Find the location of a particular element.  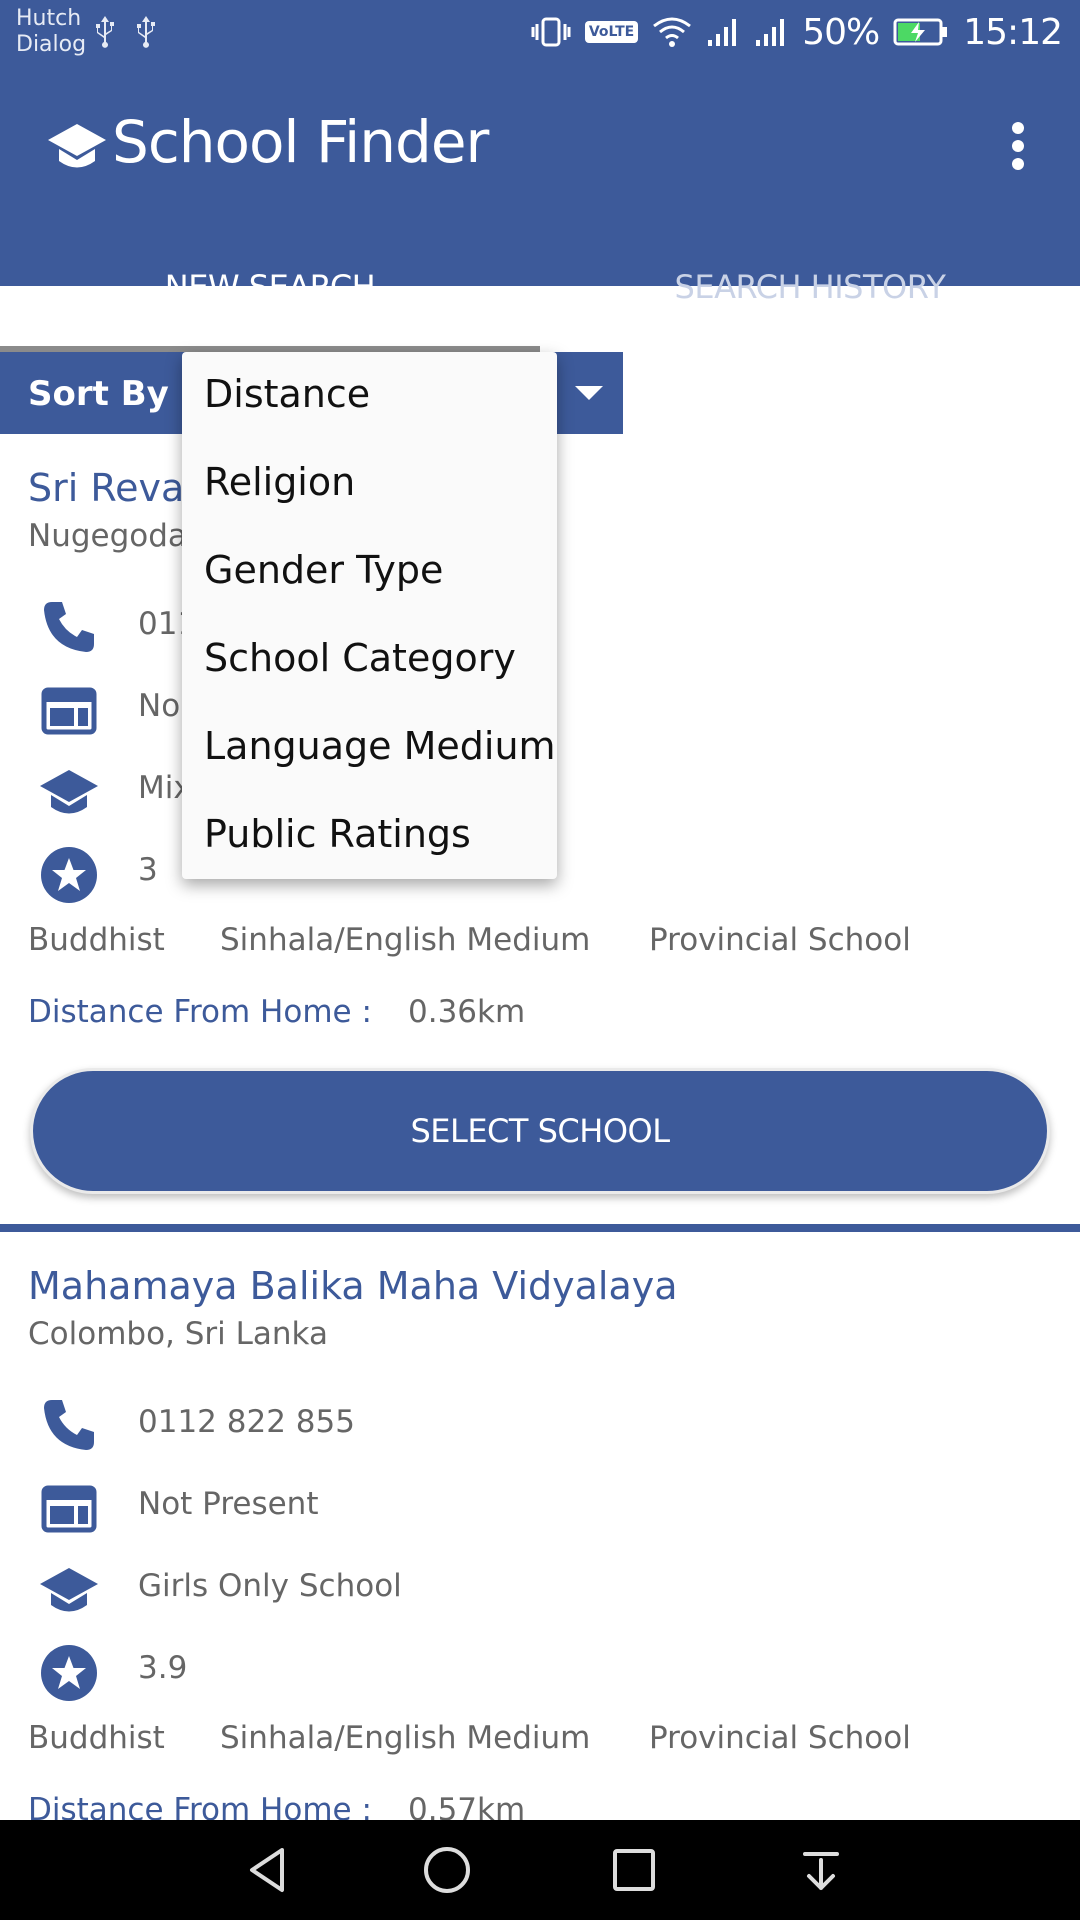

sort-option-language-medium: Language Medium is located at coordinates (380, 746).